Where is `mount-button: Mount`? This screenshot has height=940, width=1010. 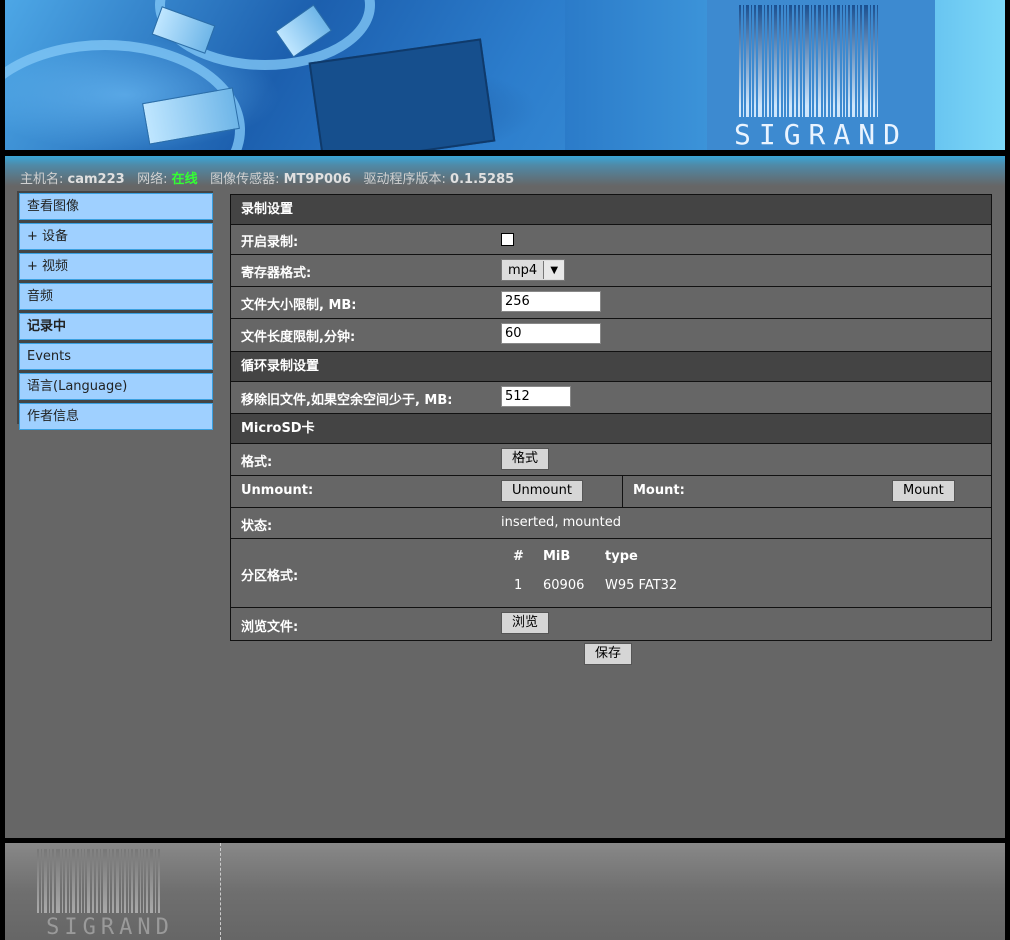
mount-button: Mount is located at coordinates (923, 491).